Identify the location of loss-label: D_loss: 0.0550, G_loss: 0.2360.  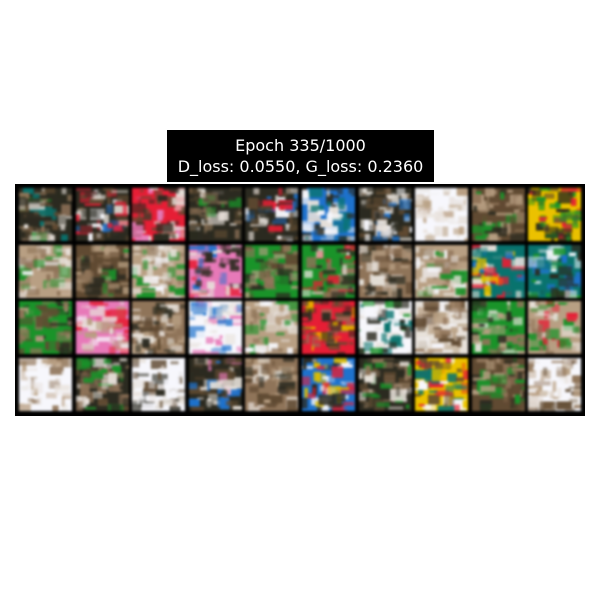
(300, 166).